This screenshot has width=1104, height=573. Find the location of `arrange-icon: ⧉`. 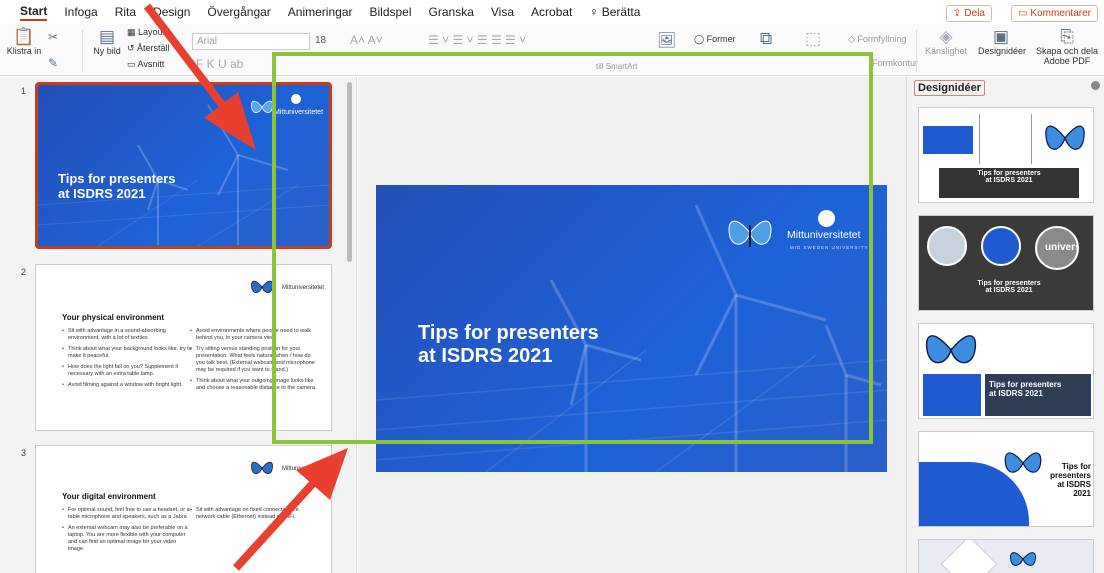

arrange-icon: ⧉ is located at coordinates (766, 38).